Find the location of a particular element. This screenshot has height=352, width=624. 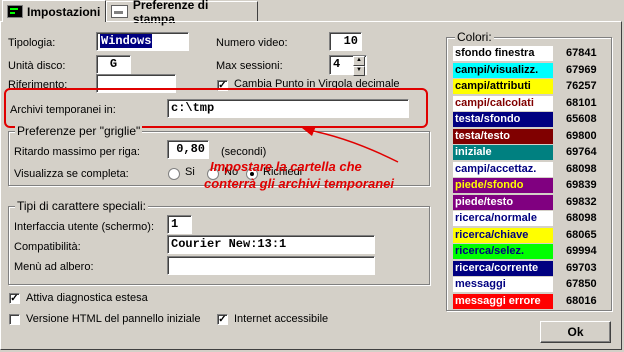

annotation-line-2: conterrà gli archivi temporanei is located at coordinates (299, 183).